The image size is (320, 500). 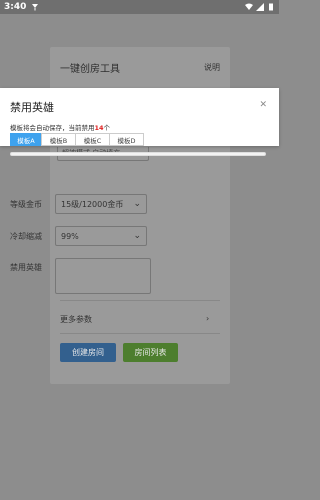 What do you see at coordinates (26, 236) in the screenshot?
I see `cooldown-label: 冷却缩减` at bounding box center [26, 236].